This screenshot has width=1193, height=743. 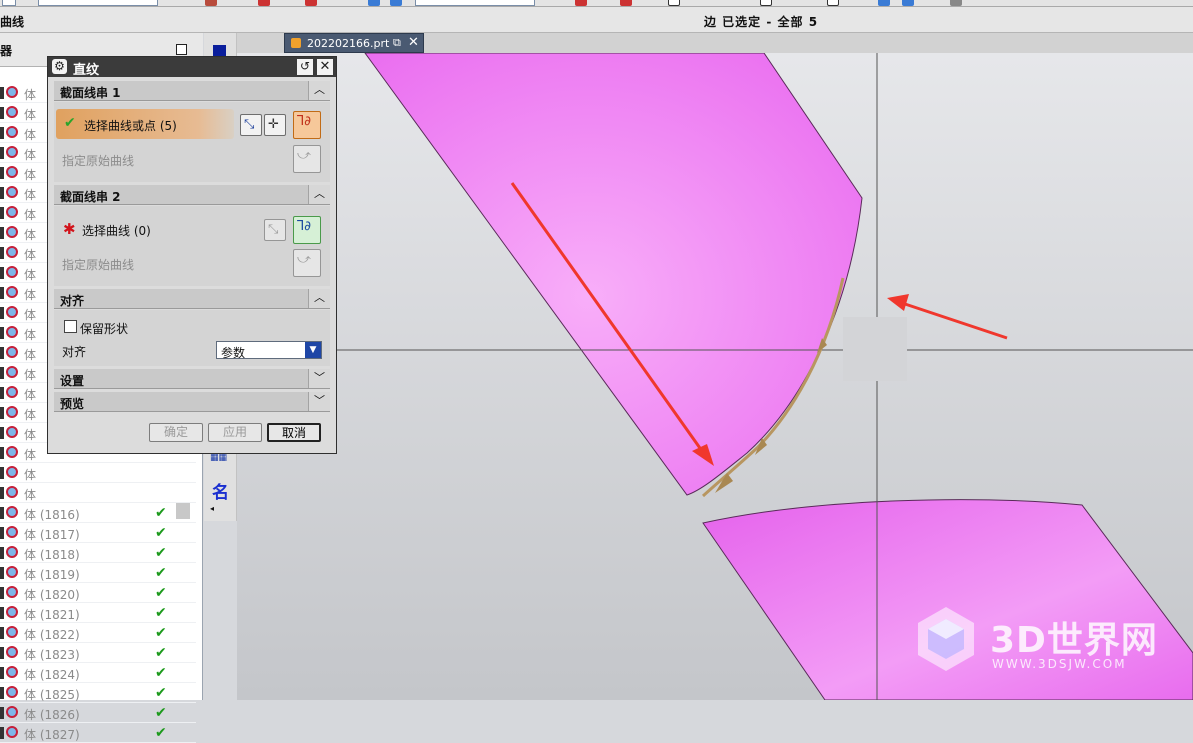 What do you see at coordinates (192, 379) in the screenshot?
I see `settings-header: 设置 ﹀` at bounding box center [192, 379].